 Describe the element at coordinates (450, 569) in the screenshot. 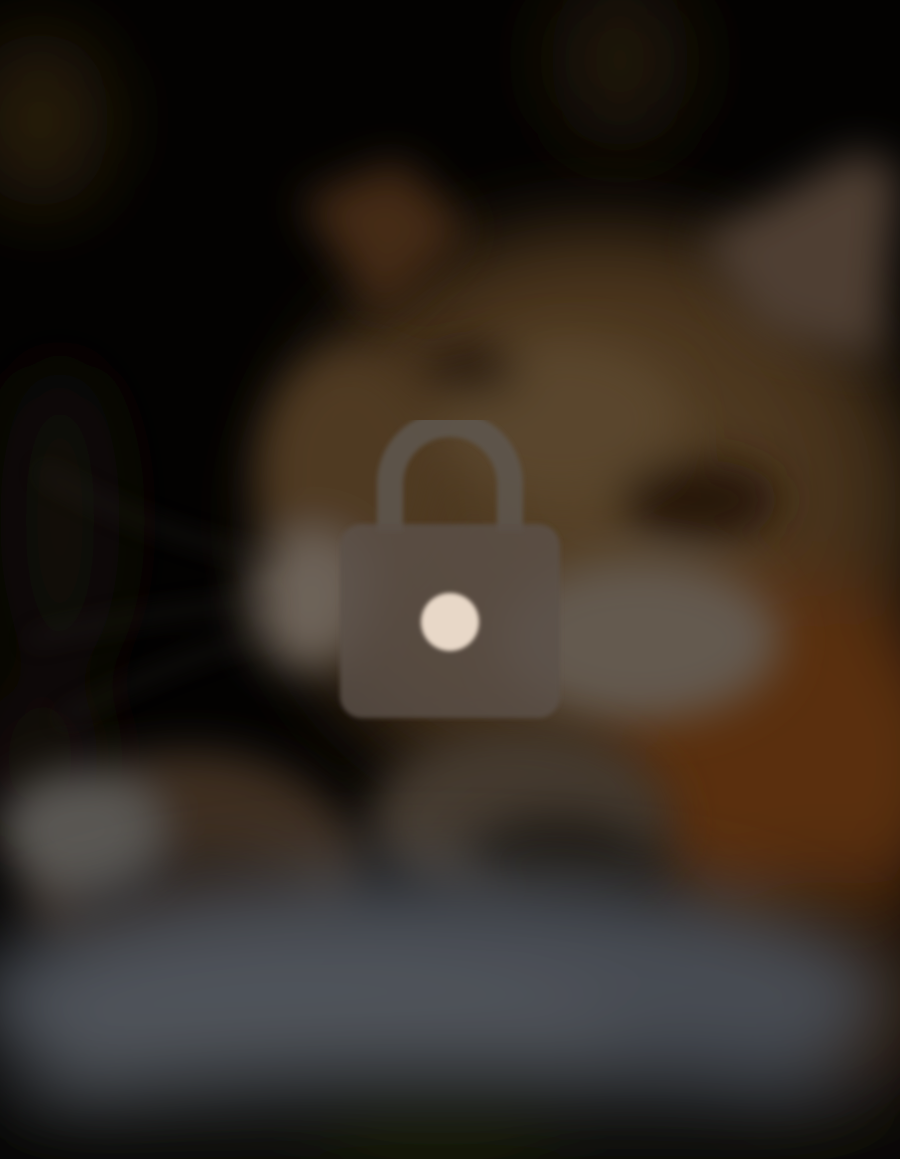

I see `padlock-icon` at that location.